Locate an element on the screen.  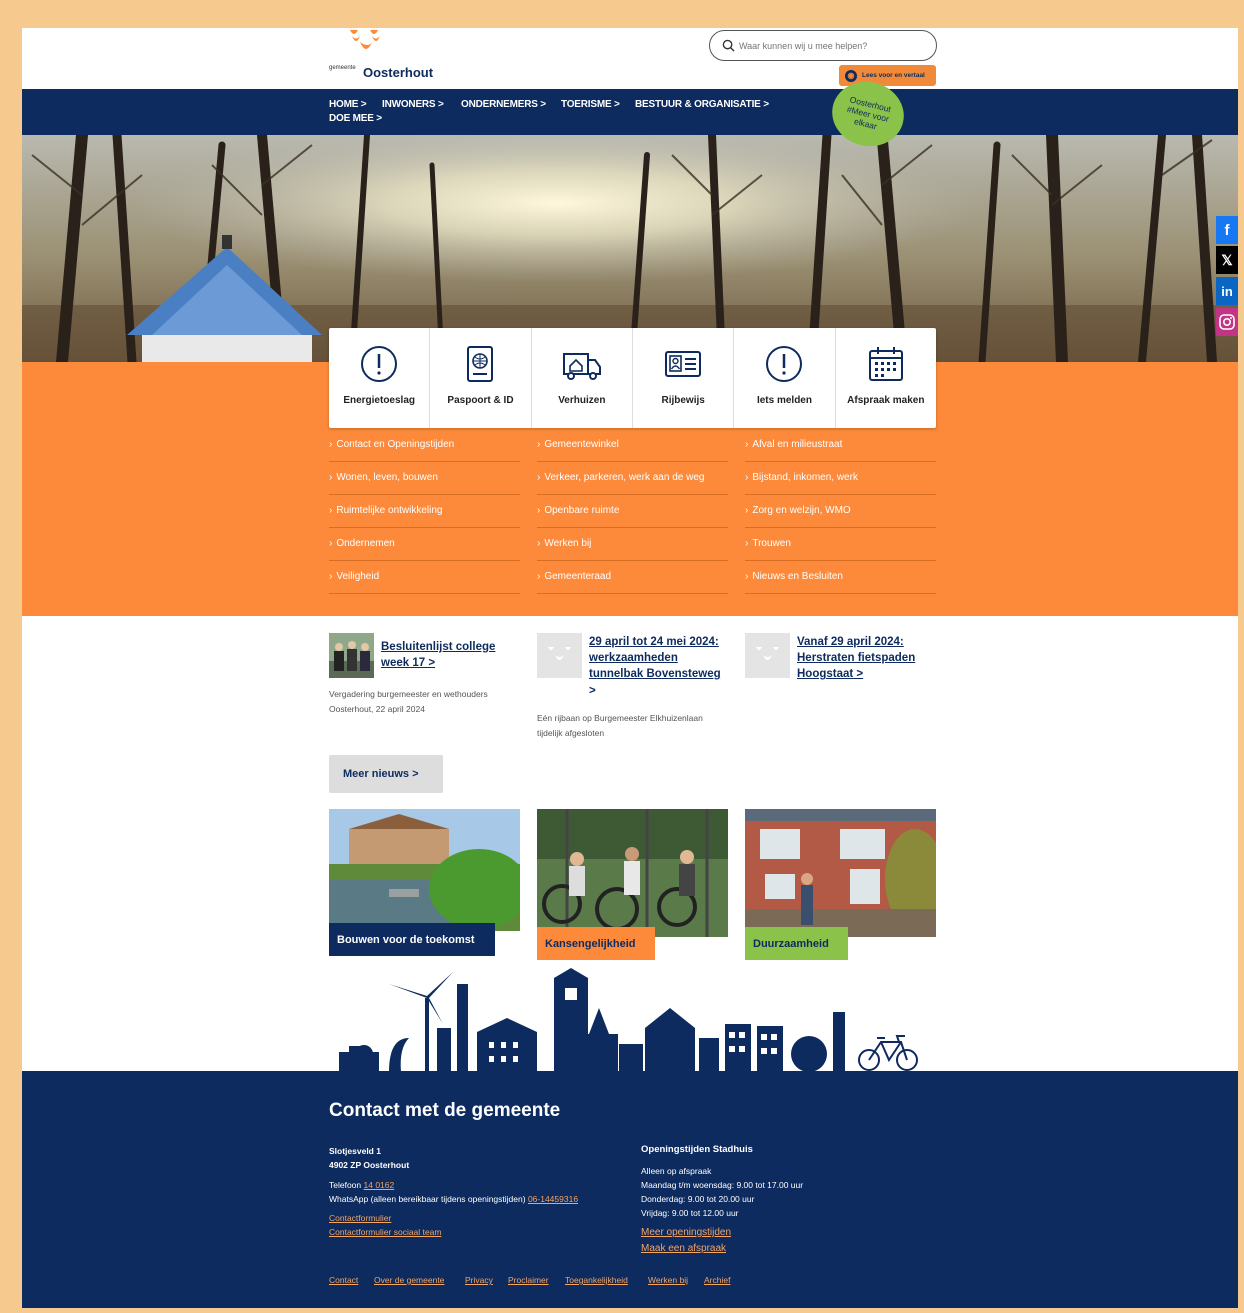
footer-heading: Contact met de gemeente is located at coordinates (445, 1110).